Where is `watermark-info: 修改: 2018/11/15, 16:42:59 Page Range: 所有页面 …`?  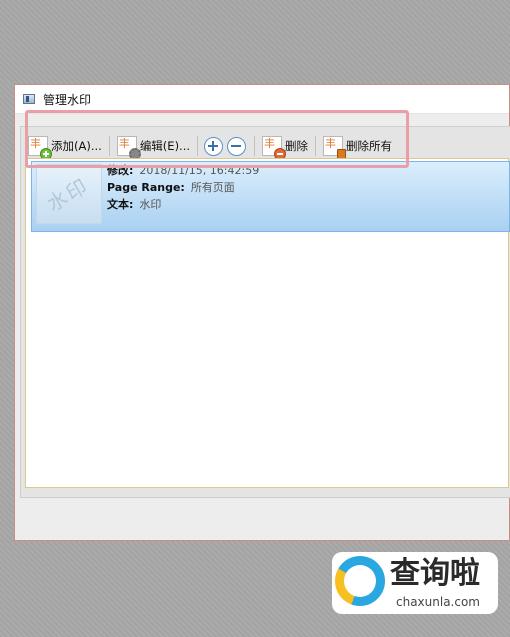 watermark-info: 修改: 2018/11/15, 16:42:59 Page Range: 所有页面 … is located at coordinates (183, 187).